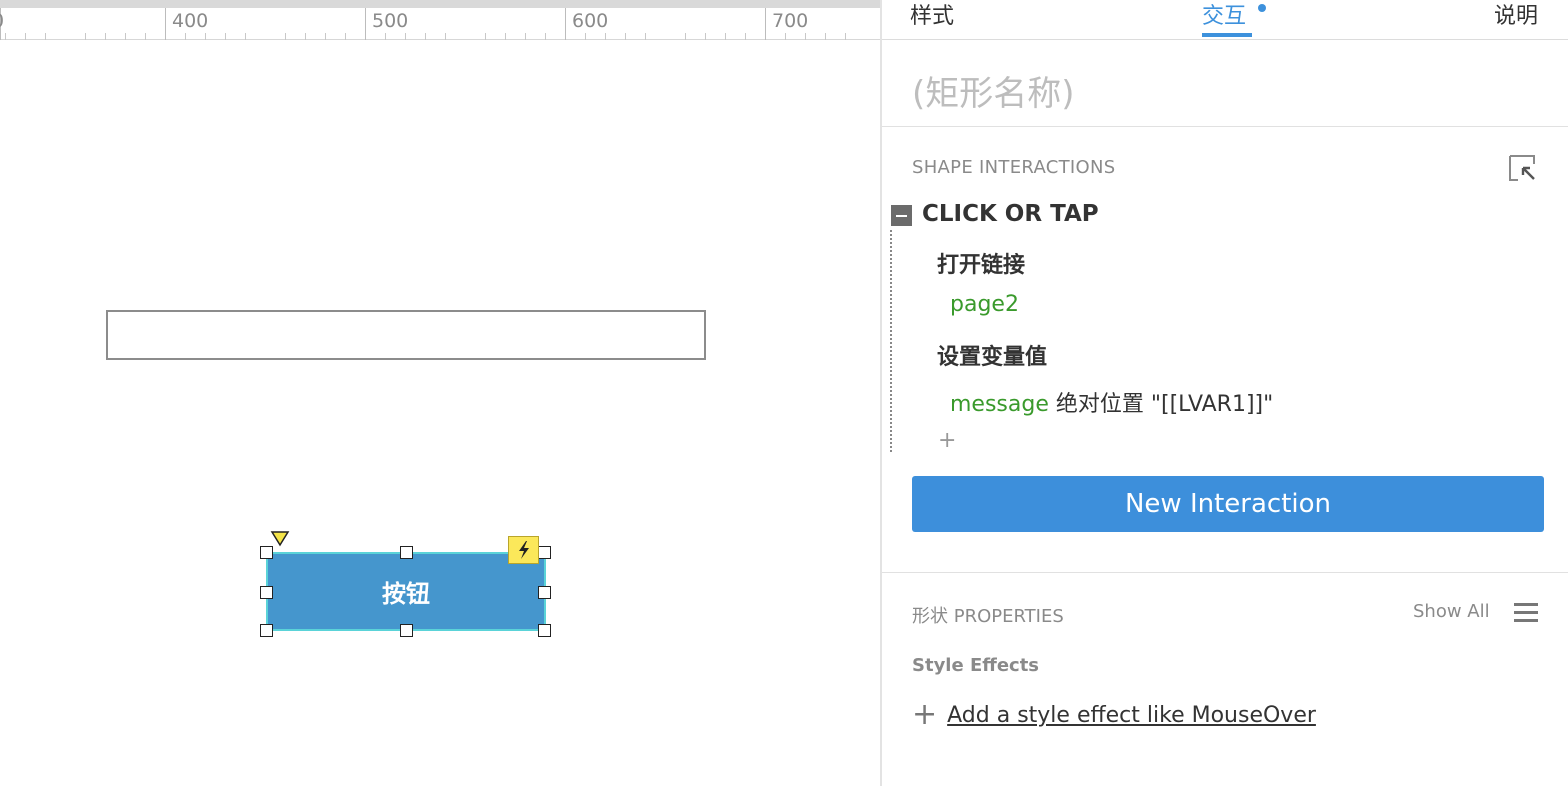  I want to click on ruler-label-500: 500, so click(390, 21).